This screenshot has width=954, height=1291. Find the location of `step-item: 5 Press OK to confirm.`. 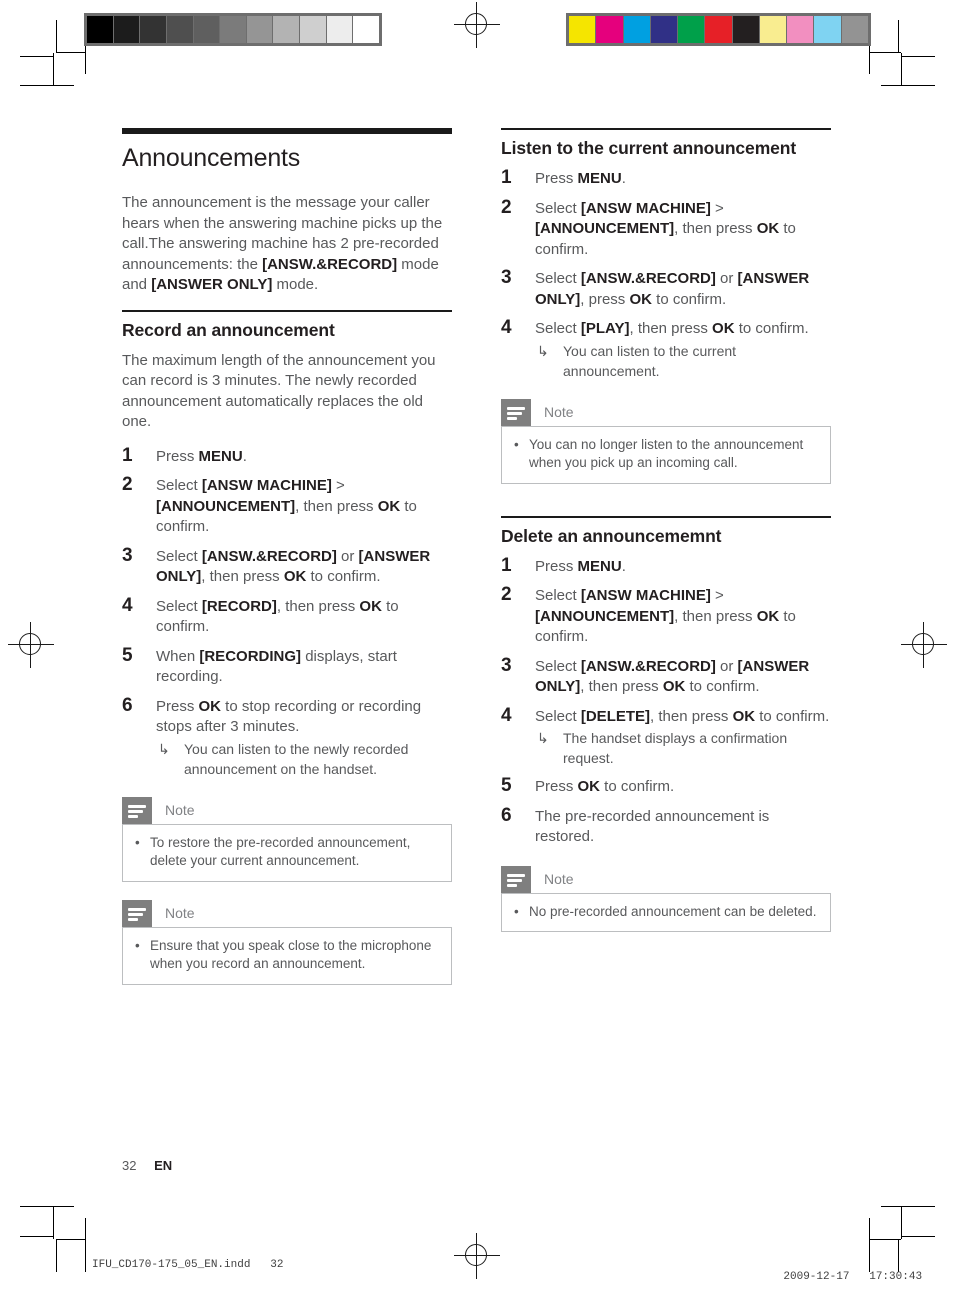

step-item: 5 Press OK to confirm. is located at coordinates (666, 786).